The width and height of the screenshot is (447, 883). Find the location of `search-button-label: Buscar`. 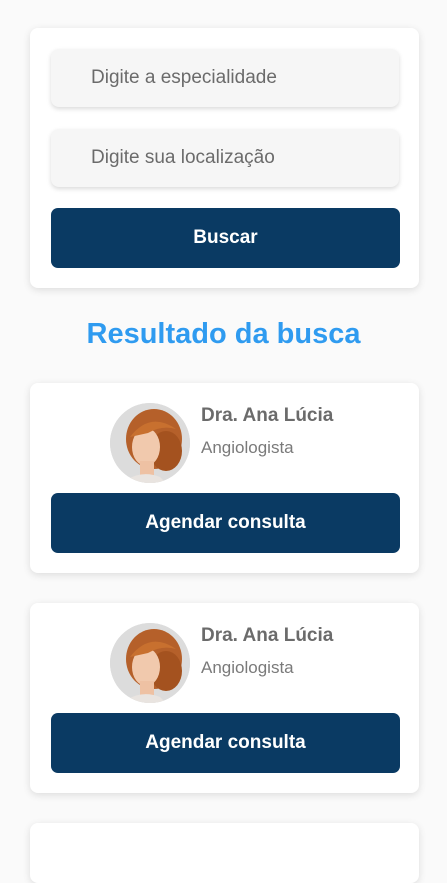

search-button-label: Buscar is located at coordinates (225, 237).